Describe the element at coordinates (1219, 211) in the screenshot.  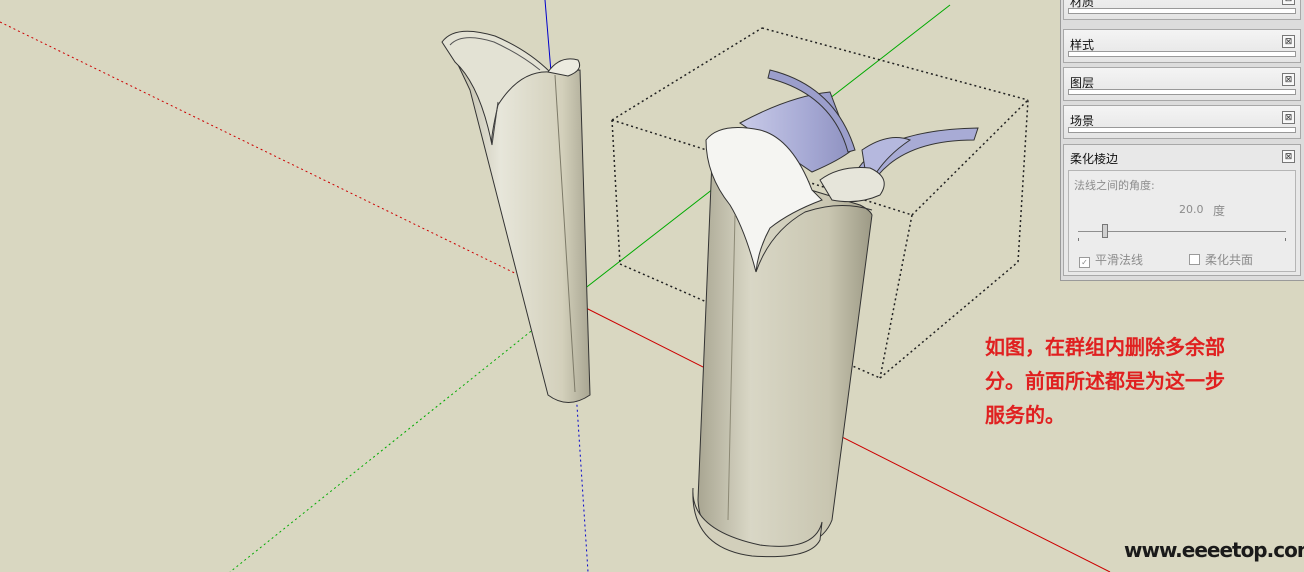
I see `angle-unit: 度` at that location.